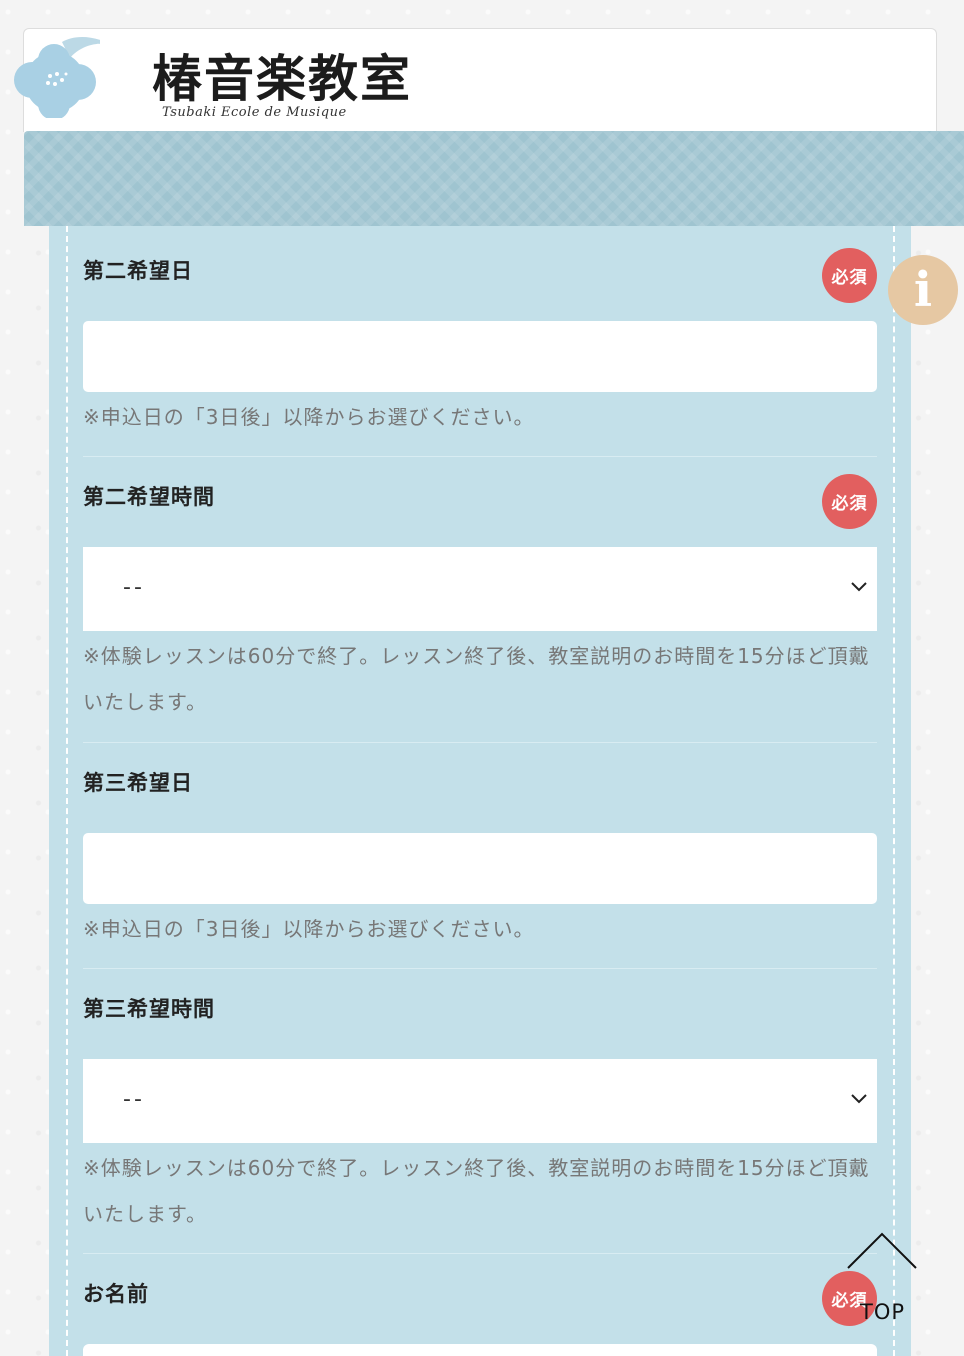 Image resolution: width=964 pixels, height=1356 pixels. What do you see at coordinates (480, 356) in the screenshot?
I see `second-date-input` at bounding box center [480, 356].